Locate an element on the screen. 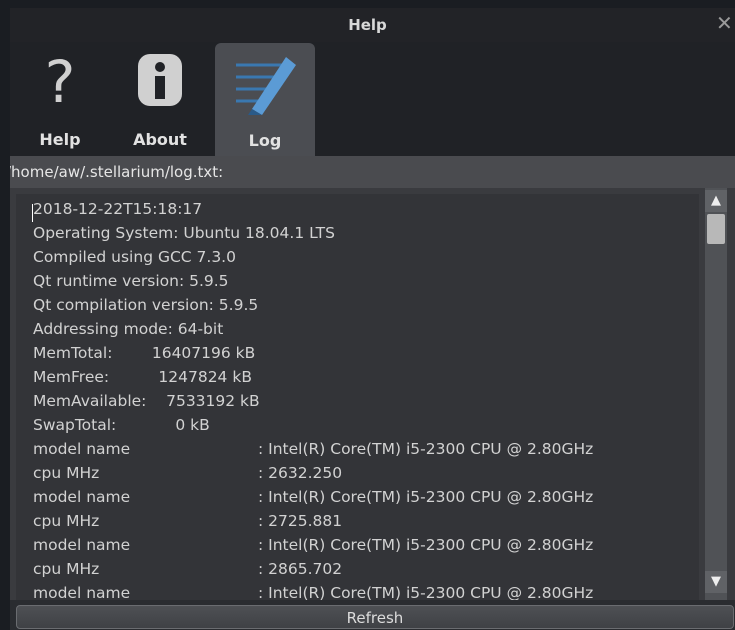 This screenshot has width=735, height=630. scroll-down-icon: ▼ is located at coordinates (716, 582).